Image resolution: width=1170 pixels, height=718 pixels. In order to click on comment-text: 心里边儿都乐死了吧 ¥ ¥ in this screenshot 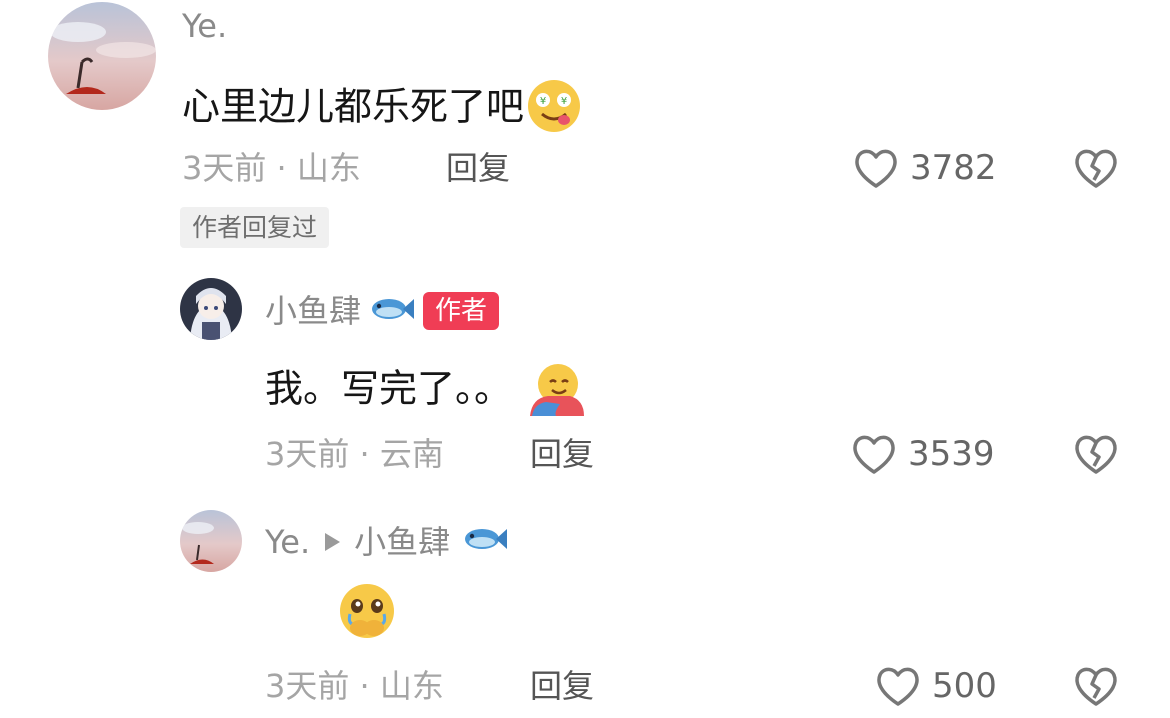, I will do `click(383, 109)`.